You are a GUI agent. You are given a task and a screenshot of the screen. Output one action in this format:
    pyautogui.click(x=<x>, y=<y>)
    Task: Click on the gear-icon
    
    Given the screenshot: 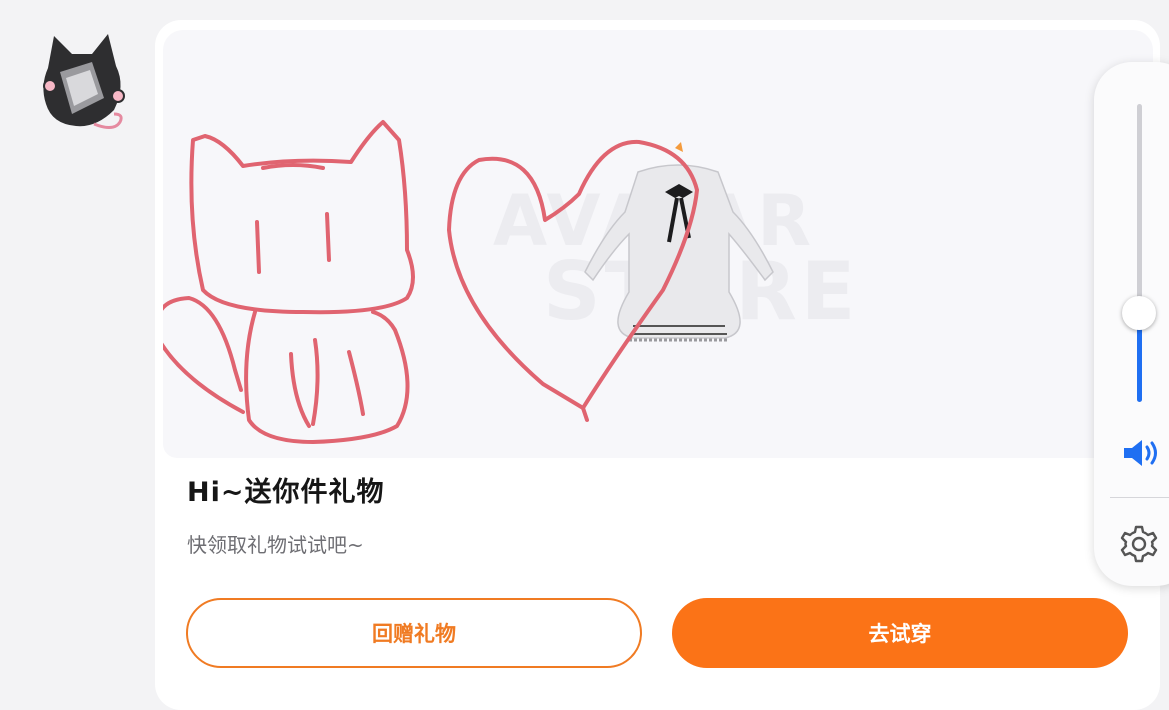 What is the action you would take?
    pyautogui.click(x=1139, y=544)
    